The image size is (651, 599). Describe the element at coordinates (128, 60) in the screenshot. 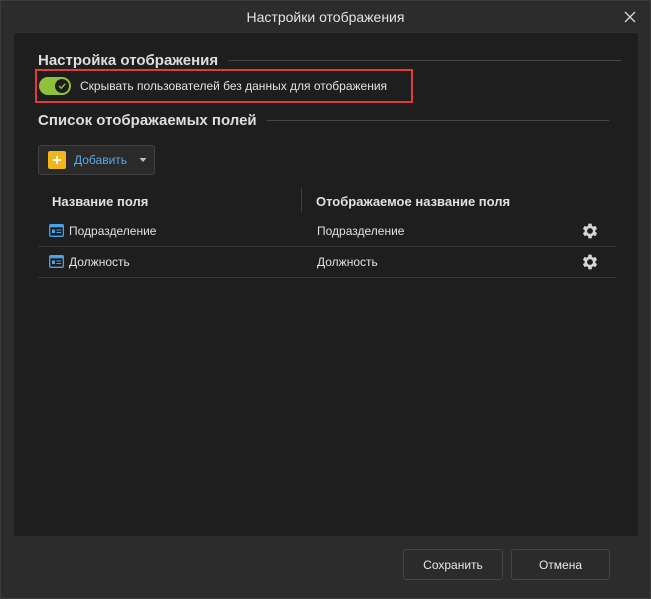

I see `display-settings-title: Настройка отображения` at that location.